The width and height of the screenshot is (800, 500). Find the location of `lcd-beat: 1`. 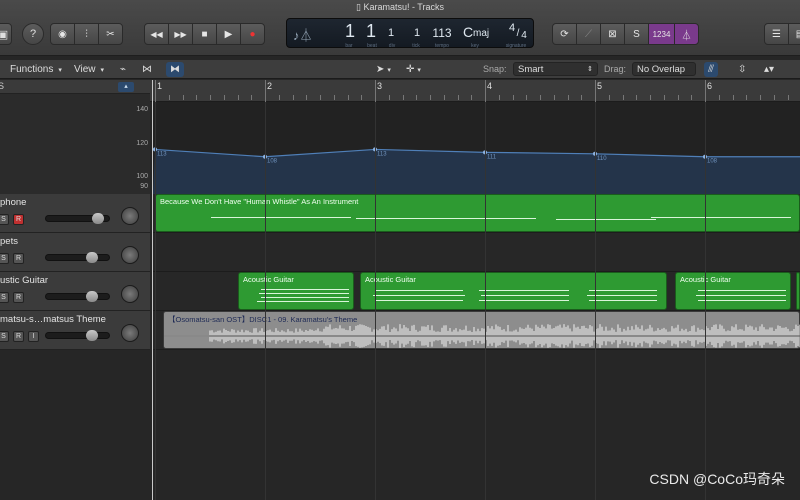

lcd-beat: 1 is located at coordinates (370, 31).